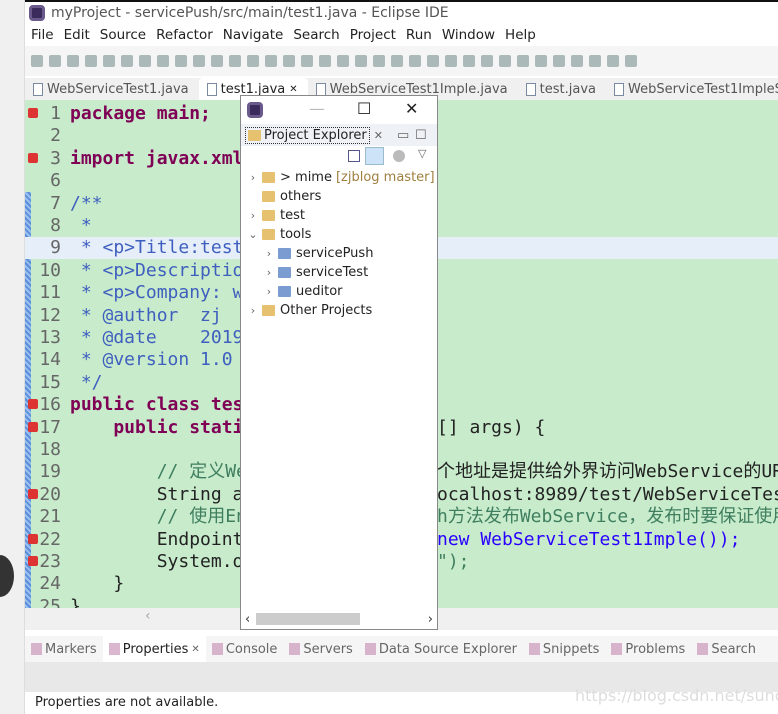 This screenshot has height=714, width=778. Describe the element at coordinates (7, 576) in the screenshot. I see `floating-button` at that location.